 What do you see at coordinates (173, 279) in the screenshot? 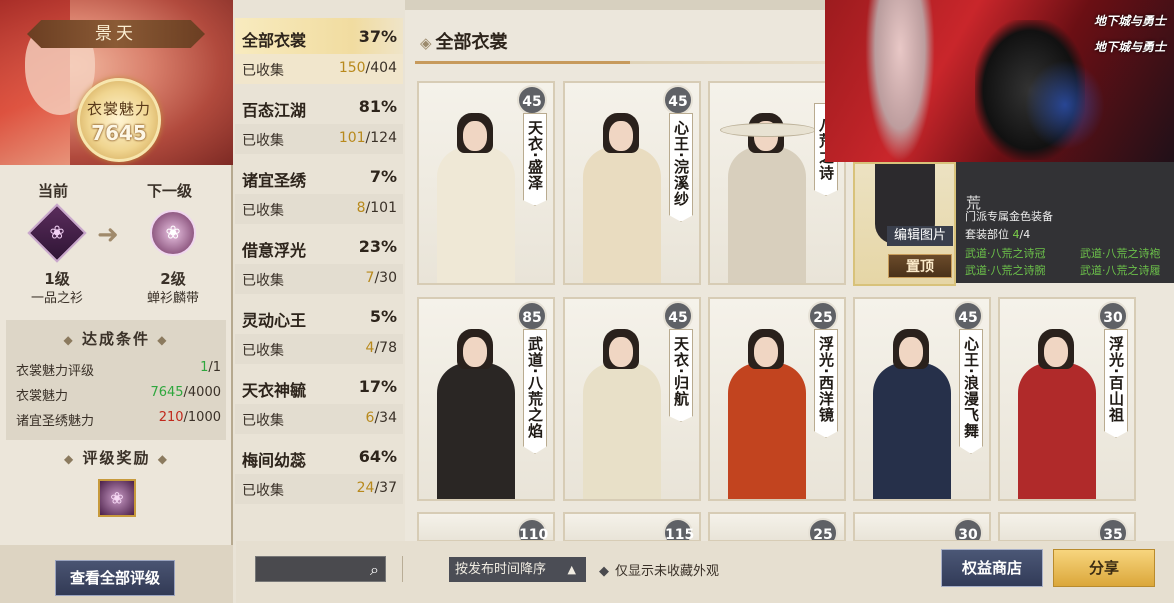
I see `next-level-number: 2级` at bounding box center [173, 279].